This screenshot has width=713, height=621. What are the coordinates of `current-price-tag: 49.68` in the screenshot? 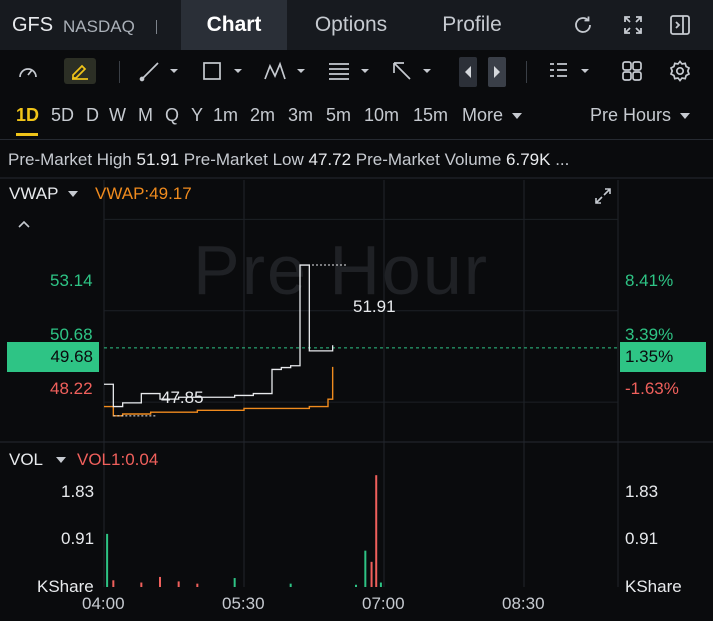 It's located at (53, 357).